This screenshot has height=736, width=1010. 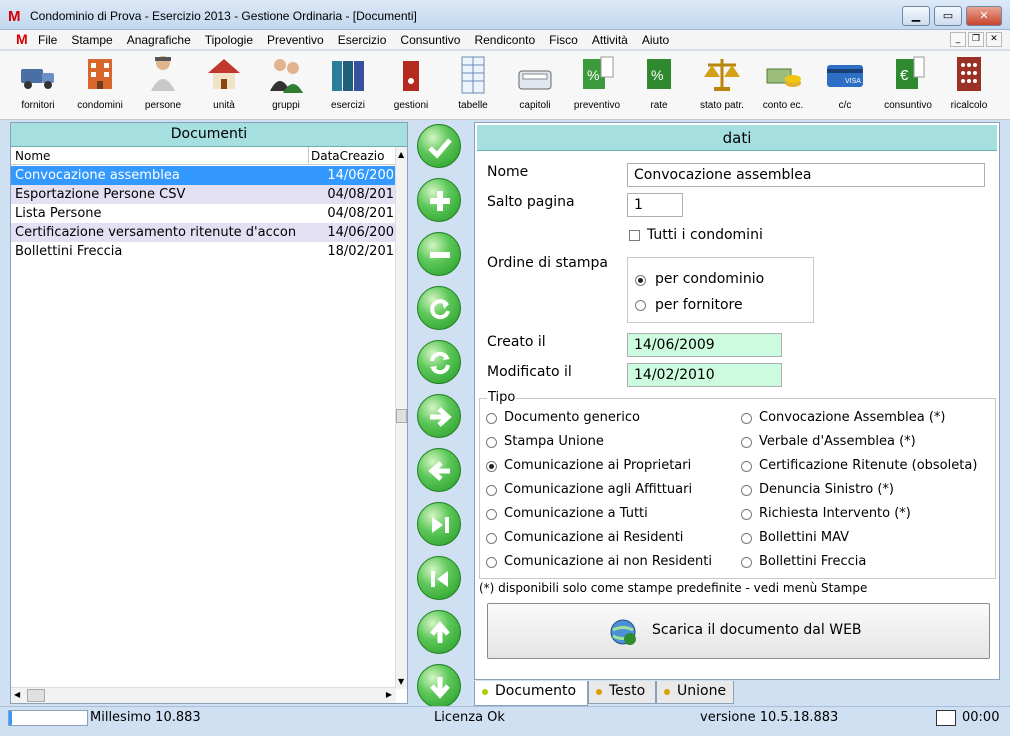 I want to click on column-header-data: DataCreazio, so click(x=352, y=156).